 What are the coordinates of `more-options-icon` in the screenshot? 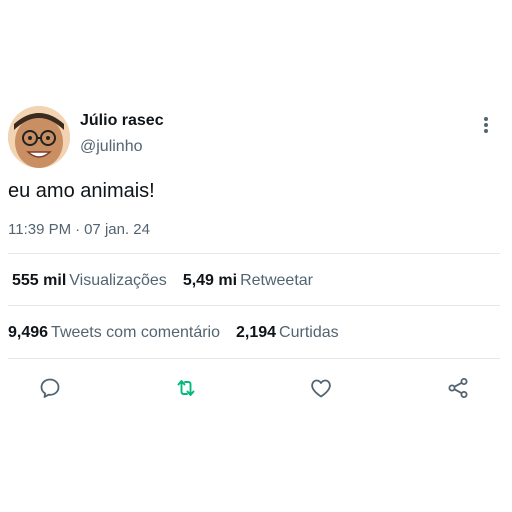 It's located at (486, 127).